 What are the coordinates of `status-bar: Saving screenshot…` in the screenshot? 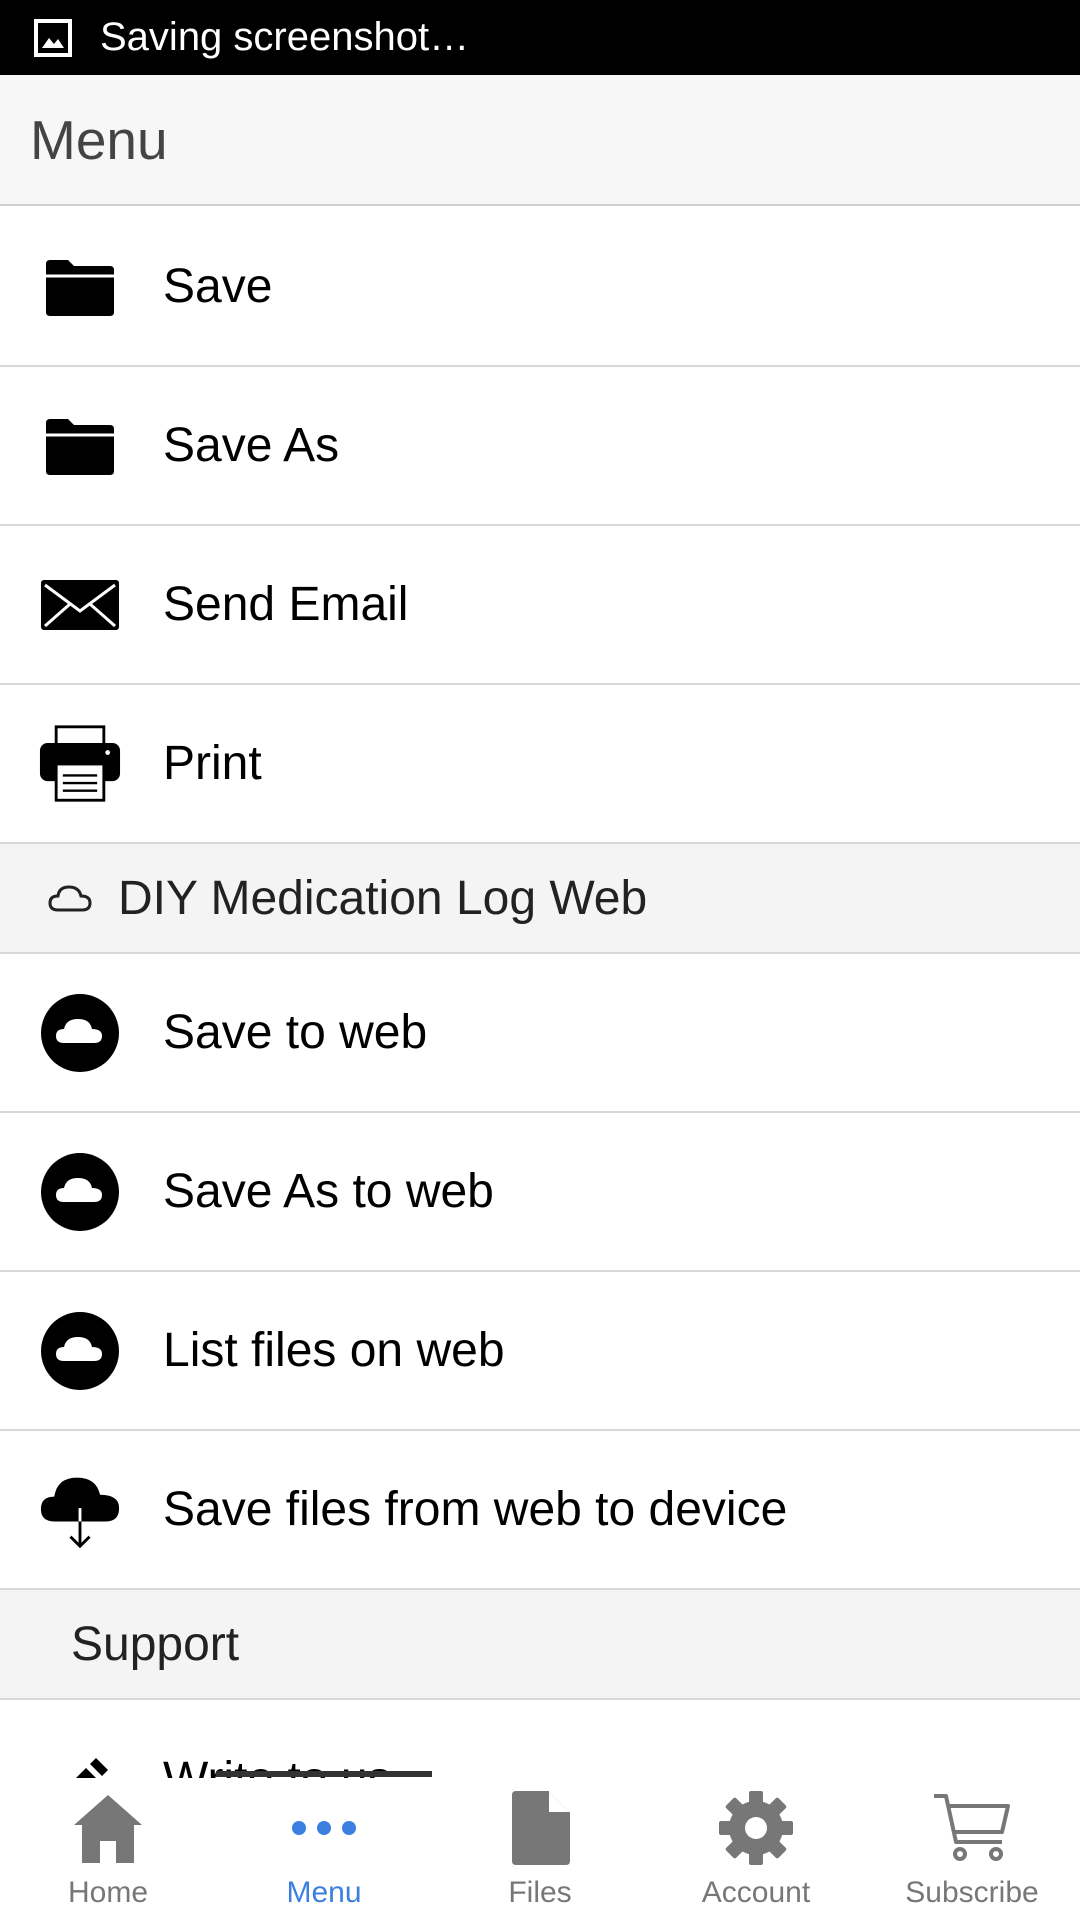 It's located at (540, 37).